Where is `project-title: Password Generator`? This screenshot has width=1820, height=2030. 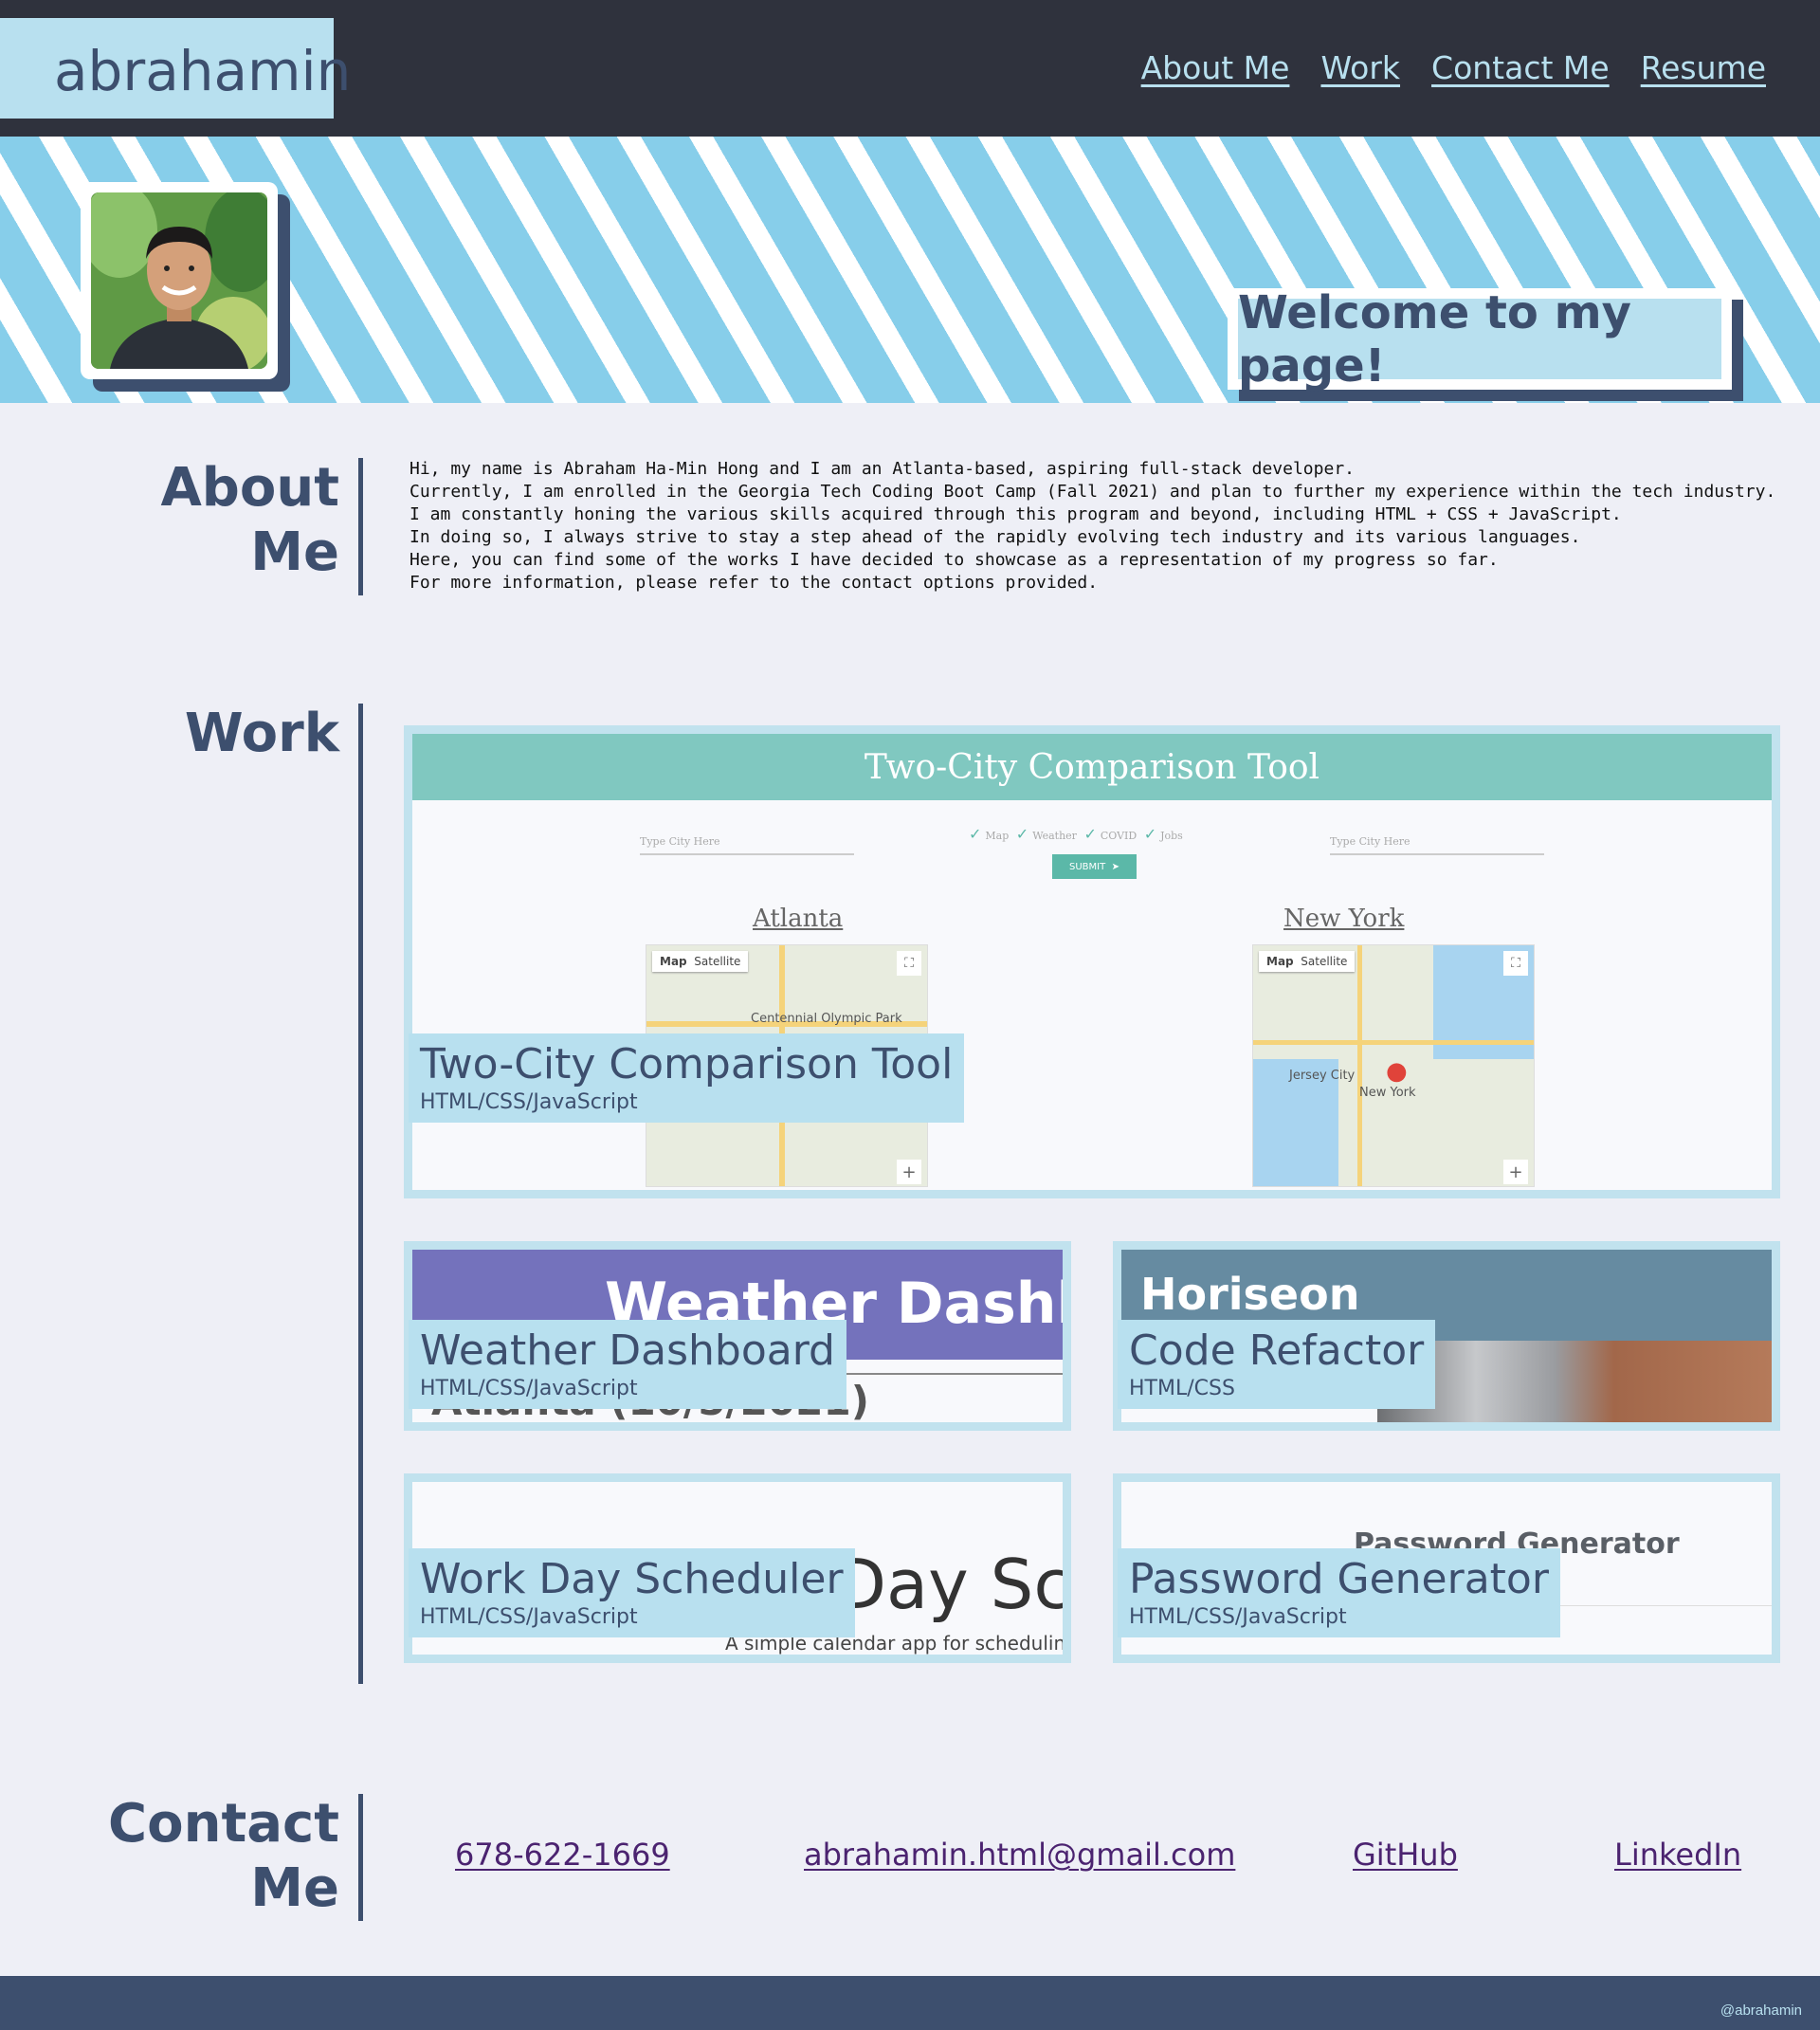 project-title: Password Generator is located at coordinates (1339, 1579).